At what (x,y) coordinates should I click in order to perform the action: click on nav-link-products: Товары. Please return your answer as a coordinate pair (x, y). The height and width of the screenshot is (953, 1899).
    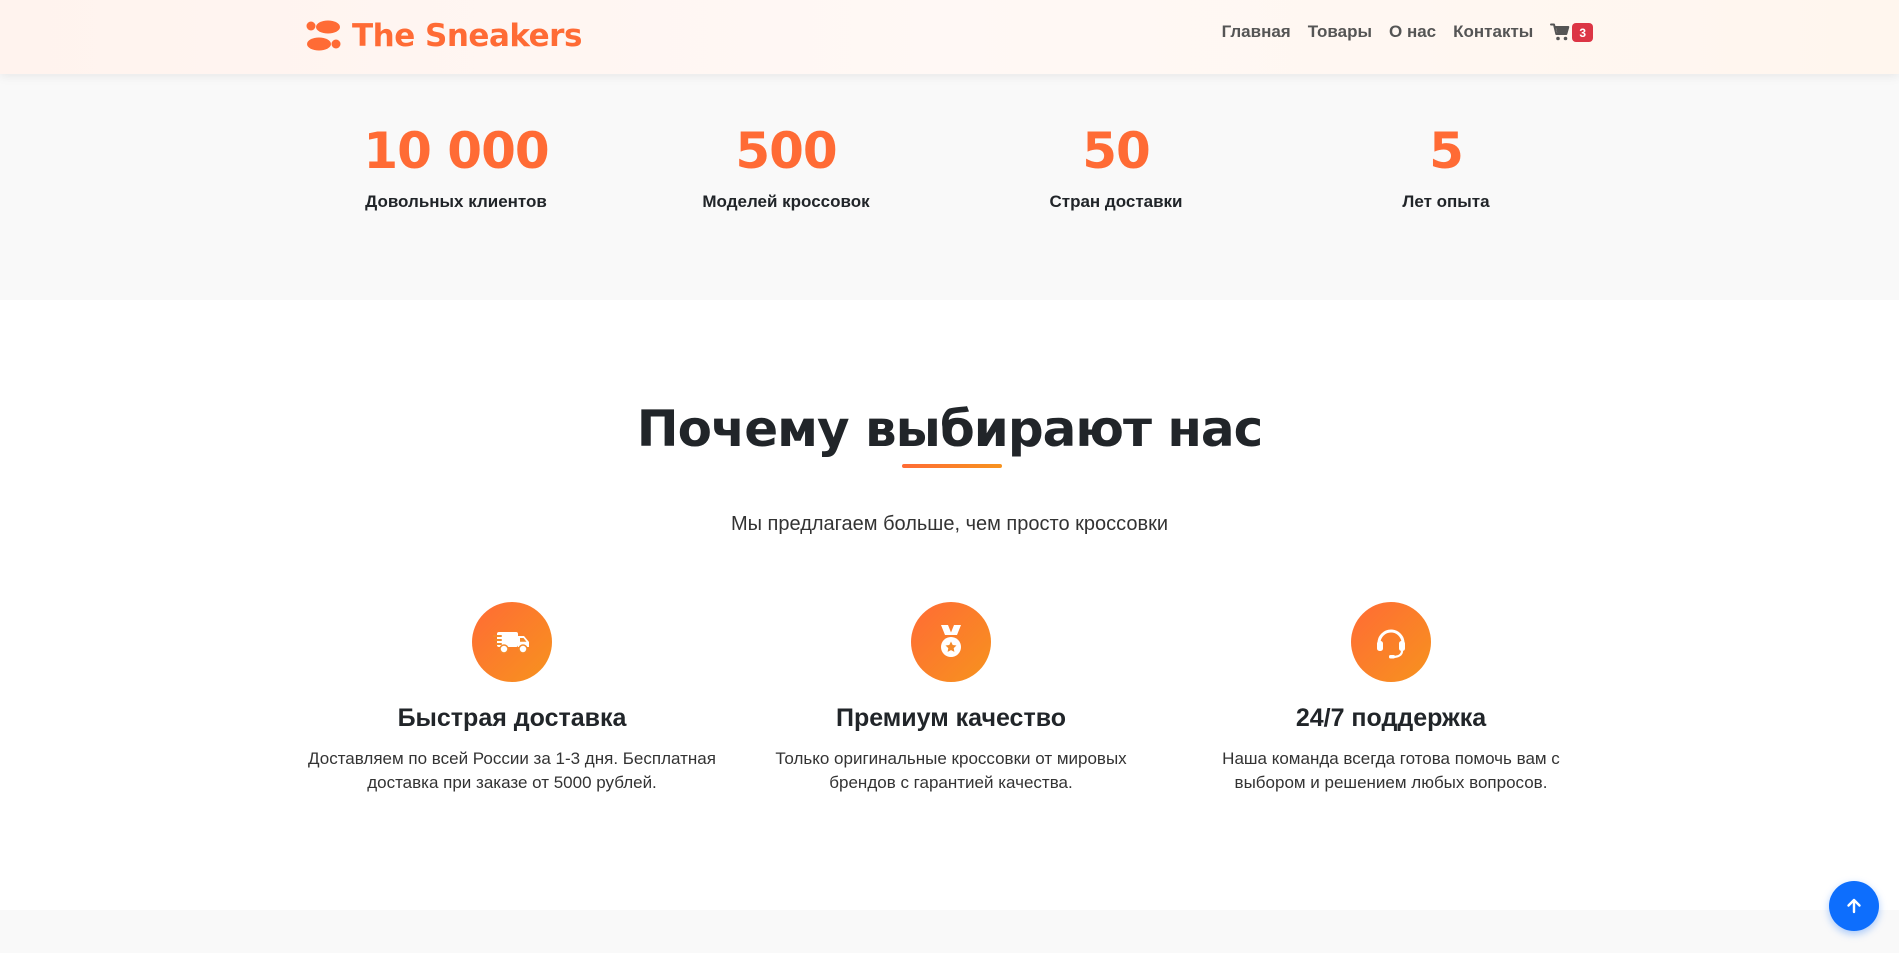
    Looking at the image, I should click on (1340, 32).